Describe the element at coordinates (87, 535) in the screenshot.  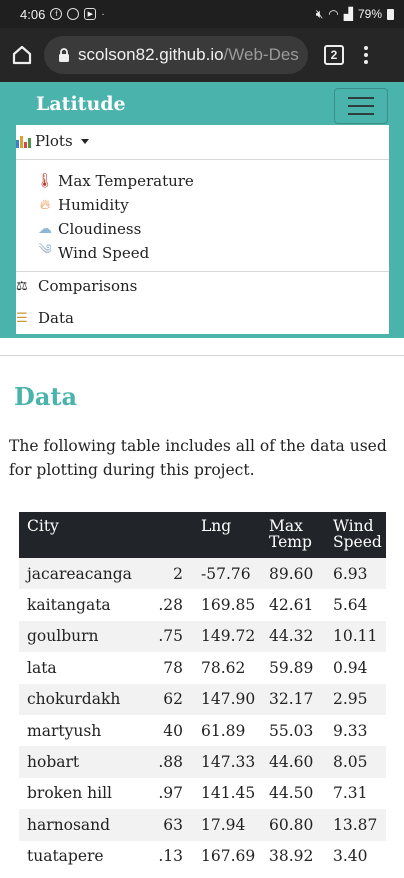
I see `column-header-city: City` at that location.